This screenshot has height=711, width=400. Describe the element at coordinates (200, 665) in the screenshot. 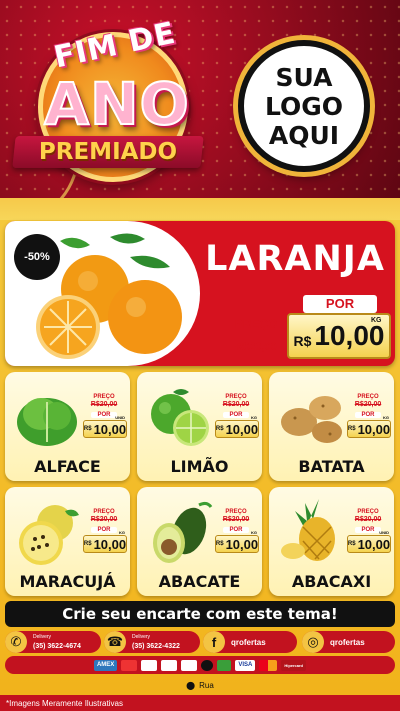

I see `payment-methods: AMEX VISA Hipercard` at that location.